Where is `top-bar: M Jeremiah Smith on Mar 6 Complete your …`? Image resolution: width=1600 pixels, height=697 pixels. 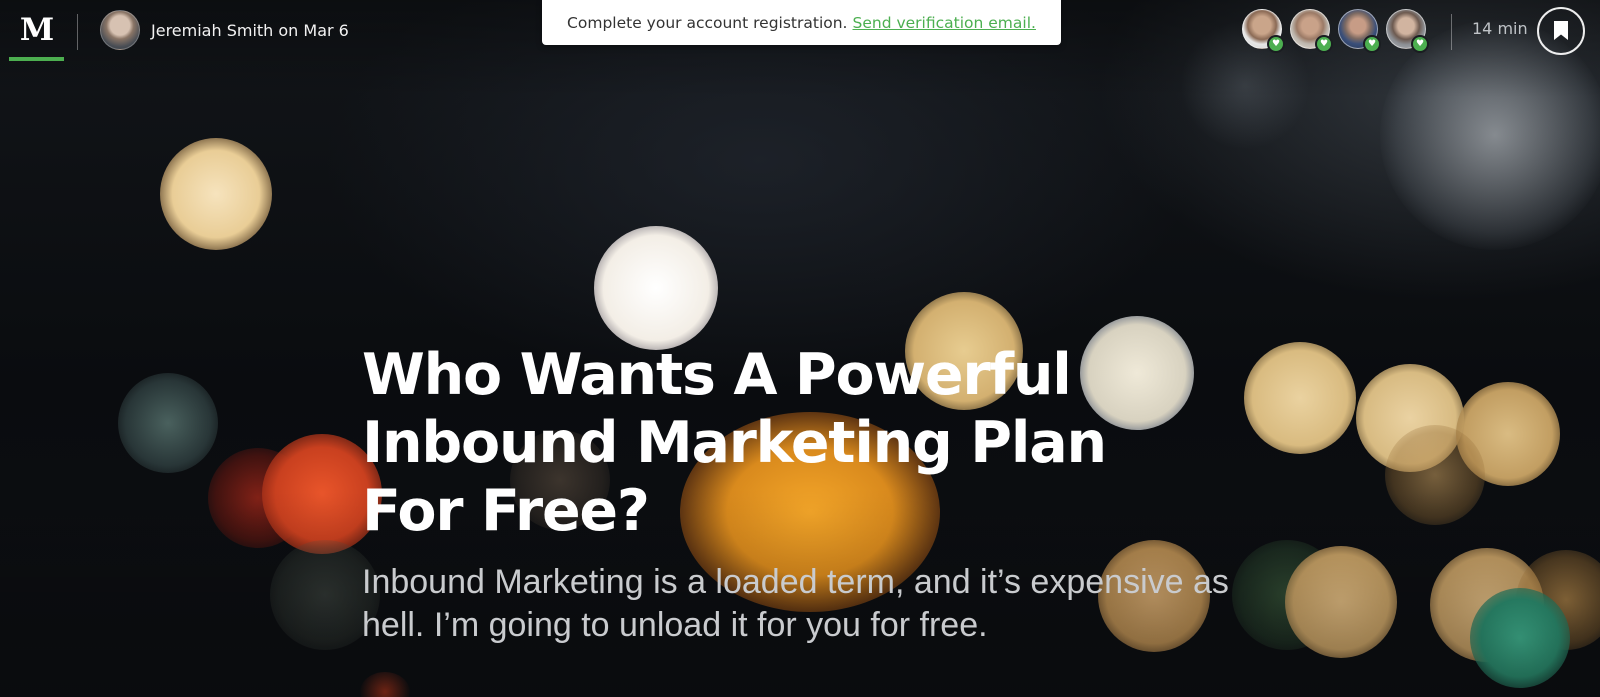 top-bar: M Jeremiah Smith on Mar 6 Complete your … is located at coordinates (800, 32).